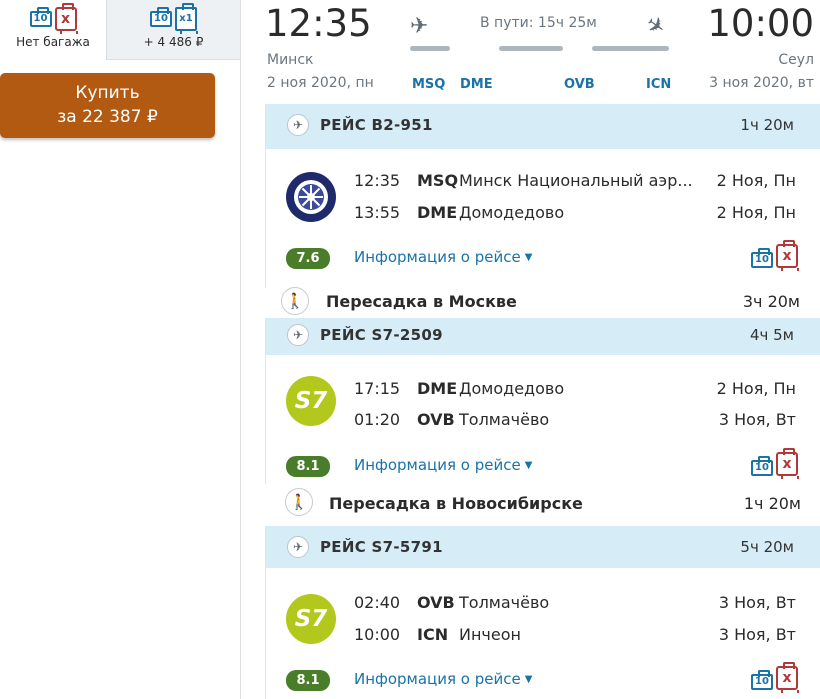  Describe the element at coordinates (796, 60) in the screenshot. I see `arrival-city: Сеул` at that location.